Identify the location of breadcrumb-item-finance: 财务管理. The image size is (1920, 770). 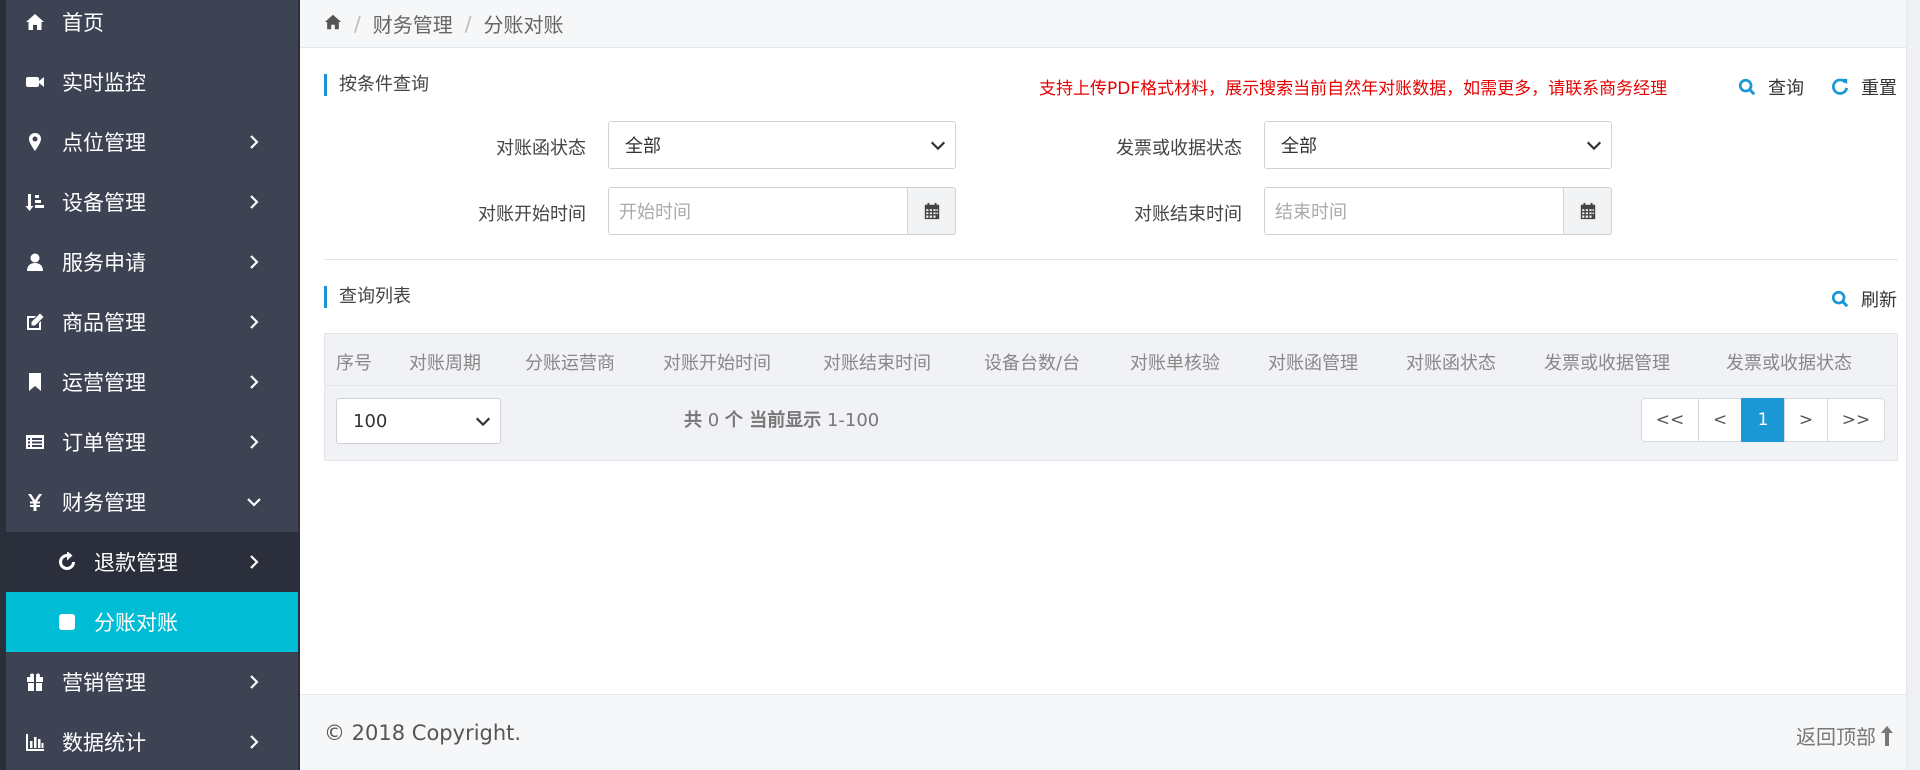
(413, 23).